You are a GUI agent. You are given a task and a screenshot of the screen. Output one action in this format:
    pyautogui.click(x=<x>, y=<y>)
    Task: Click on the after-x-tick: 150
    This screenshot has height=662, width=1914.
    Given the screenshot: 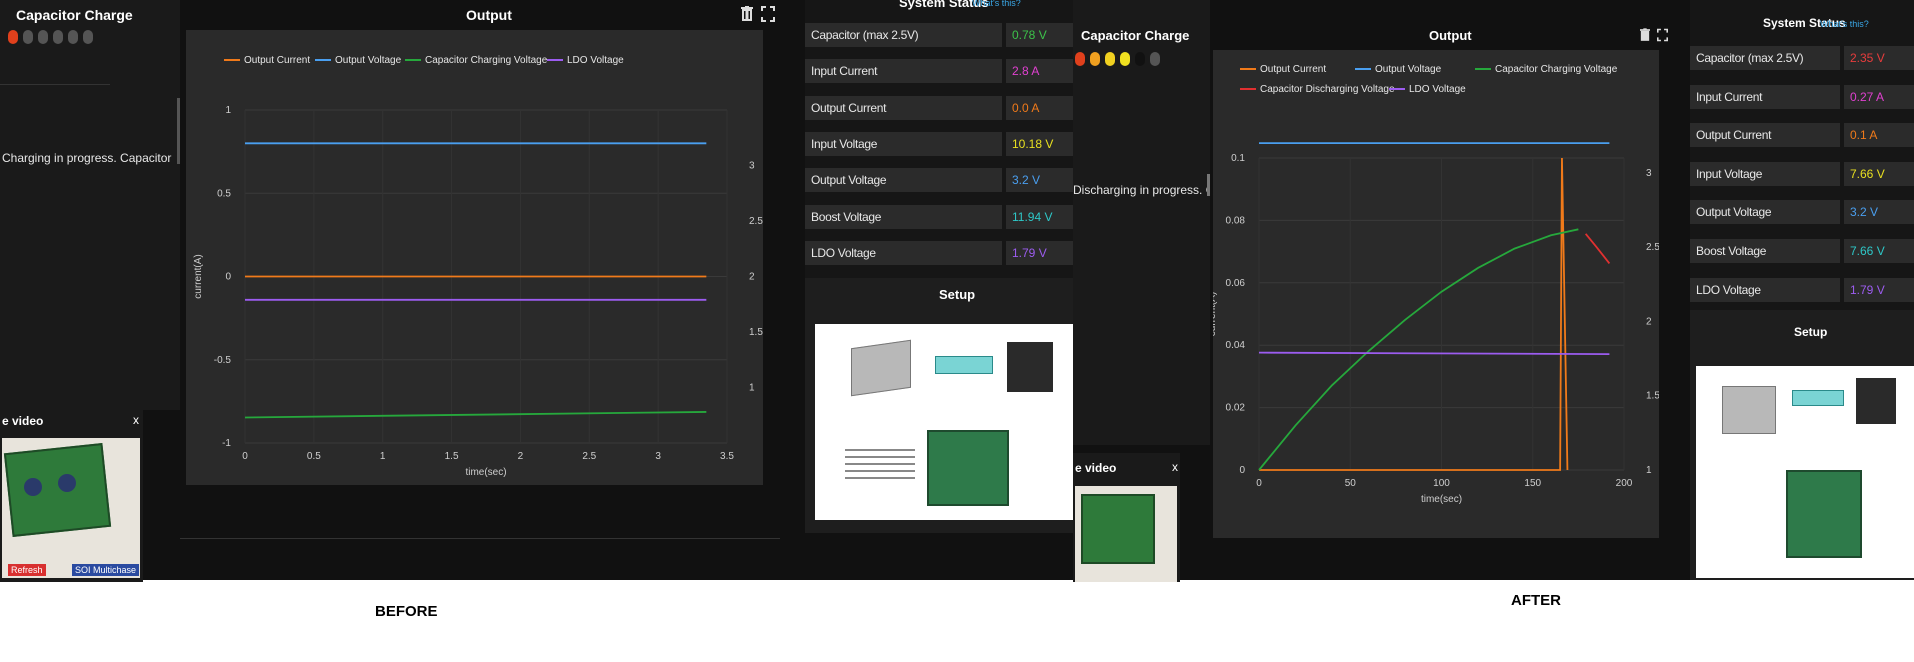 What is the action you would take?
    pyautogui.click(x=1532, y=483)
    